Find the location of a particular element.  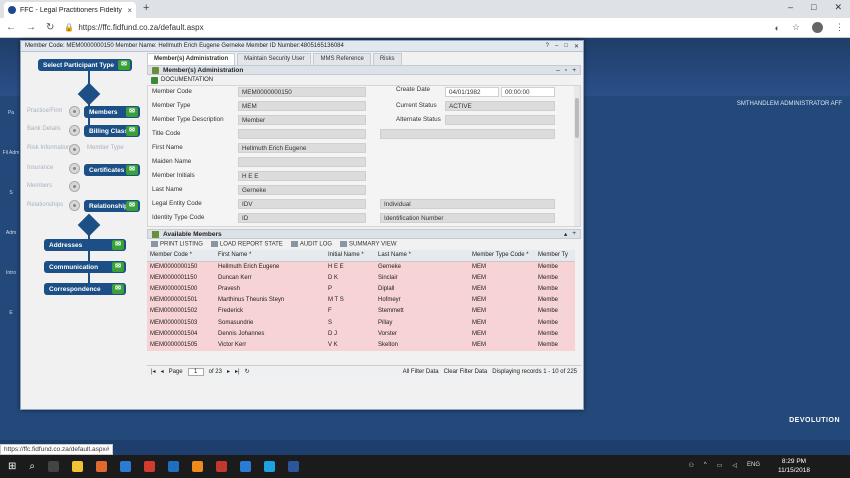

minimize-button: – is located at coordinates (790, 7).